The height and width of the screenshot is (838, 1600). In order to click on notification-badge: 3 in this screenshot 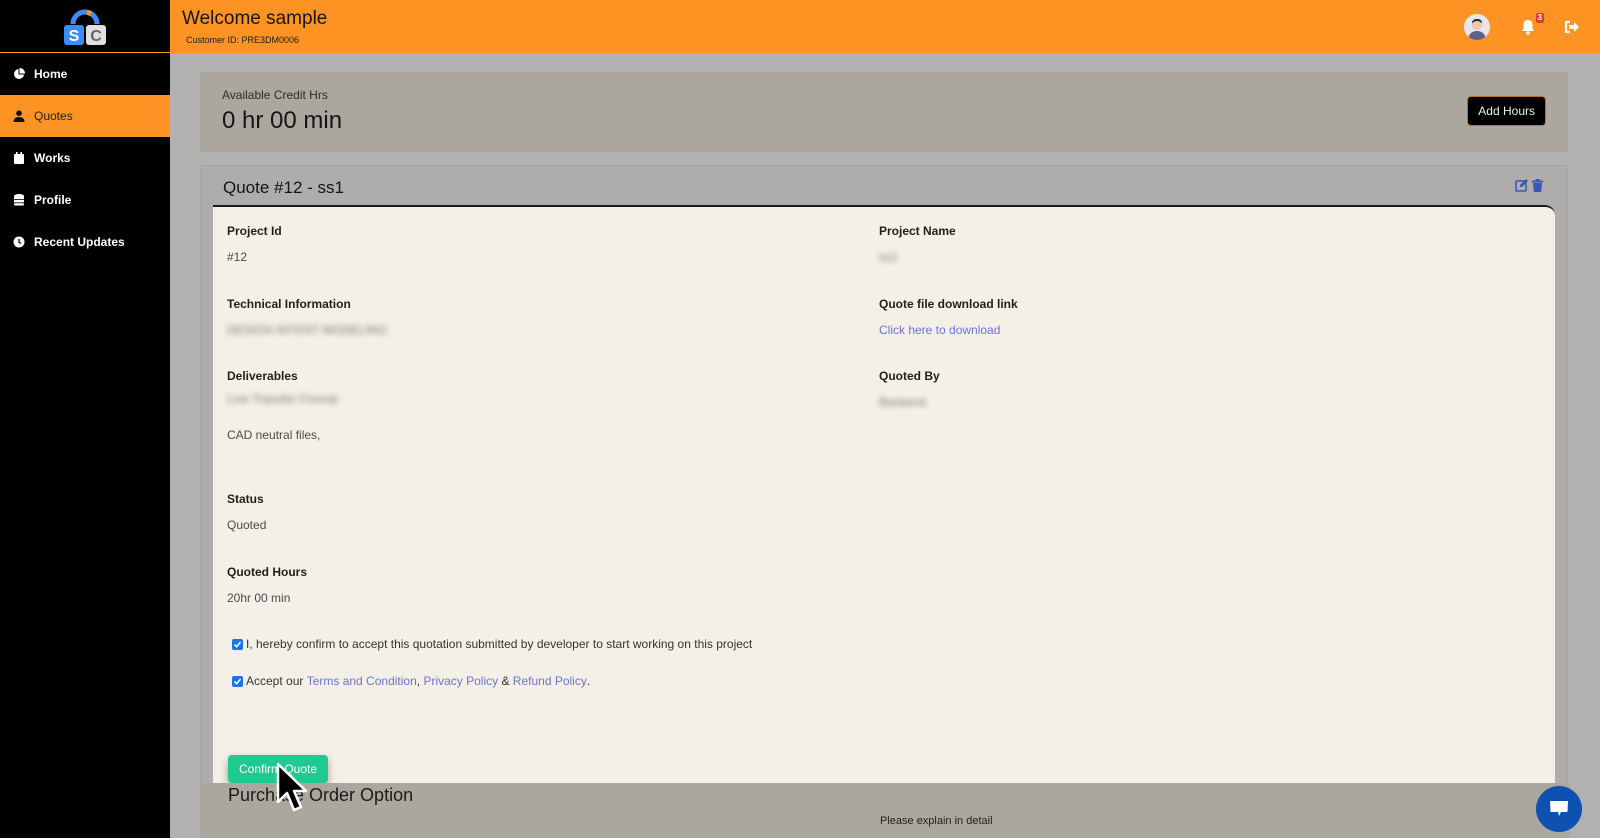, I will do `click(1539, 17)`.